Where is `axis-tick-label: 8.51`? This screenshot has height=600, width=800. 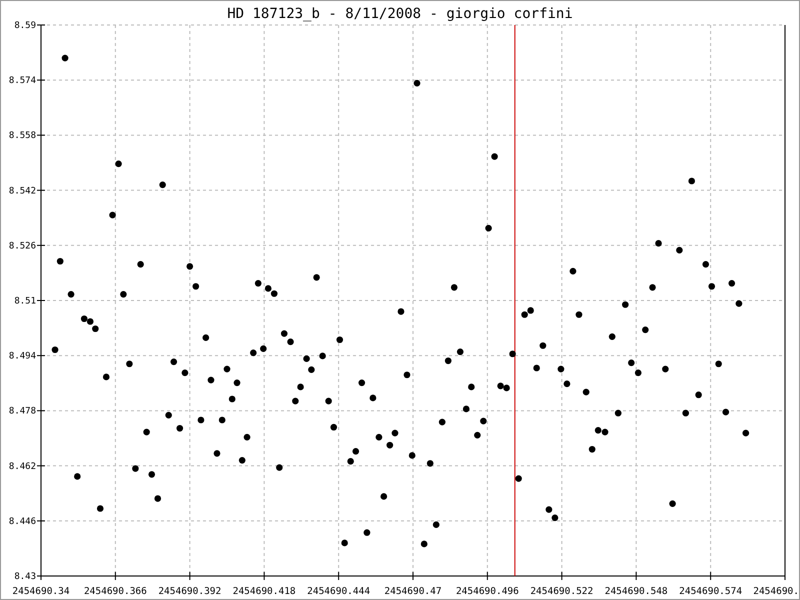 axis-tick-label: 8.51 is located at coordinates (25, 301).